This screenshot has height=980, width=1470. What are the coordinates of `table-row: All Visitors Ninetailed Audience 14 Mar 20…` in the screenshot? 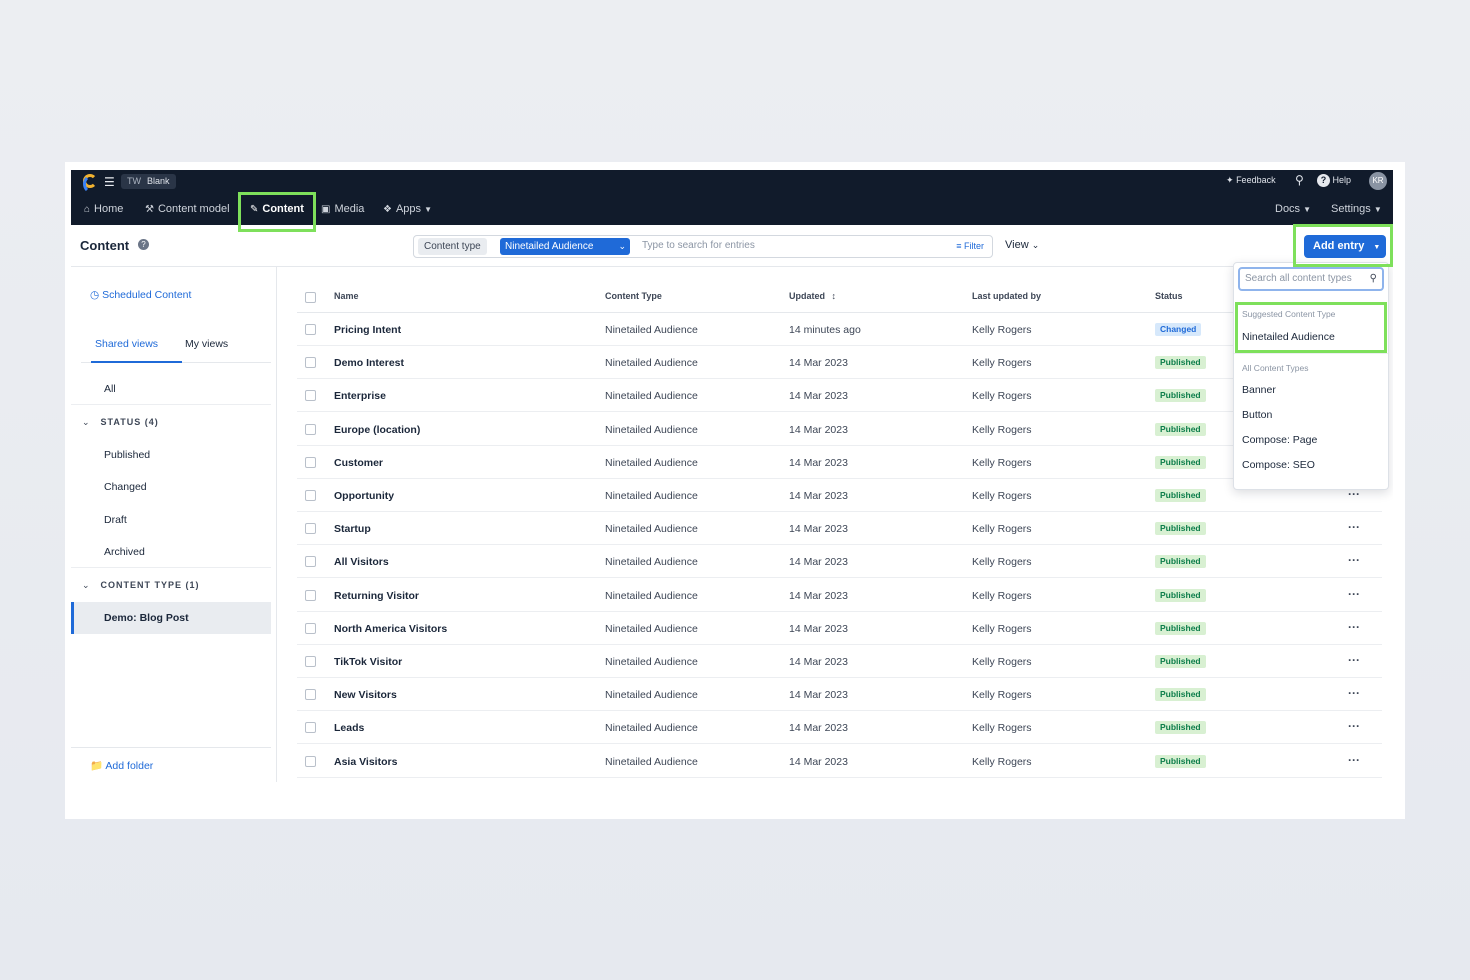 It's located at (839, 562).